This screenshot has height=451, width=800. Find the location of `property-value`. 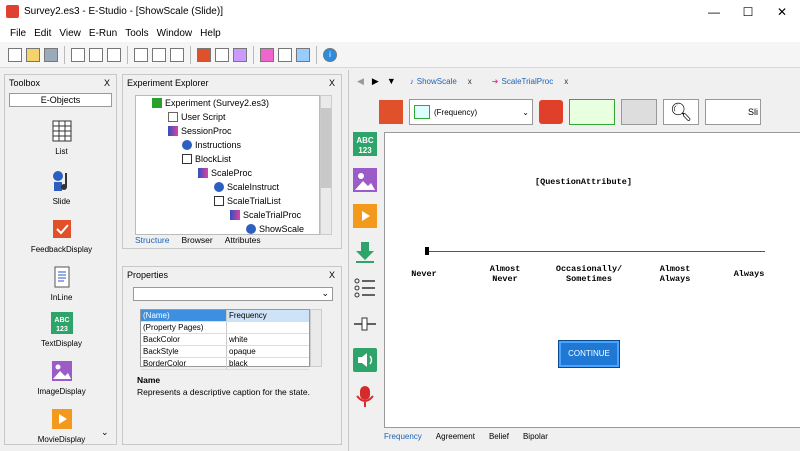

property-value is located at coordinates (228, 327).